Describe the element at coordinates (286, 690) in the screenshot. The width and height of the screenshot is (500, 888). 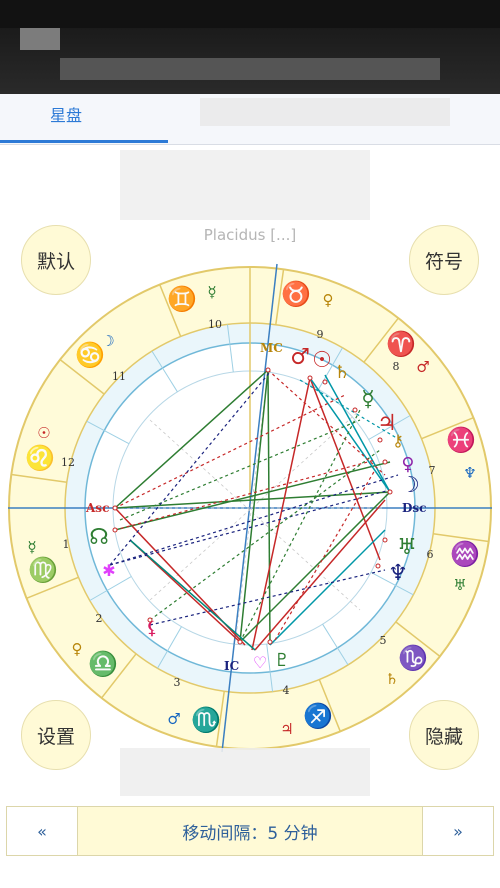
I see `house-4-label: 4` at that location.